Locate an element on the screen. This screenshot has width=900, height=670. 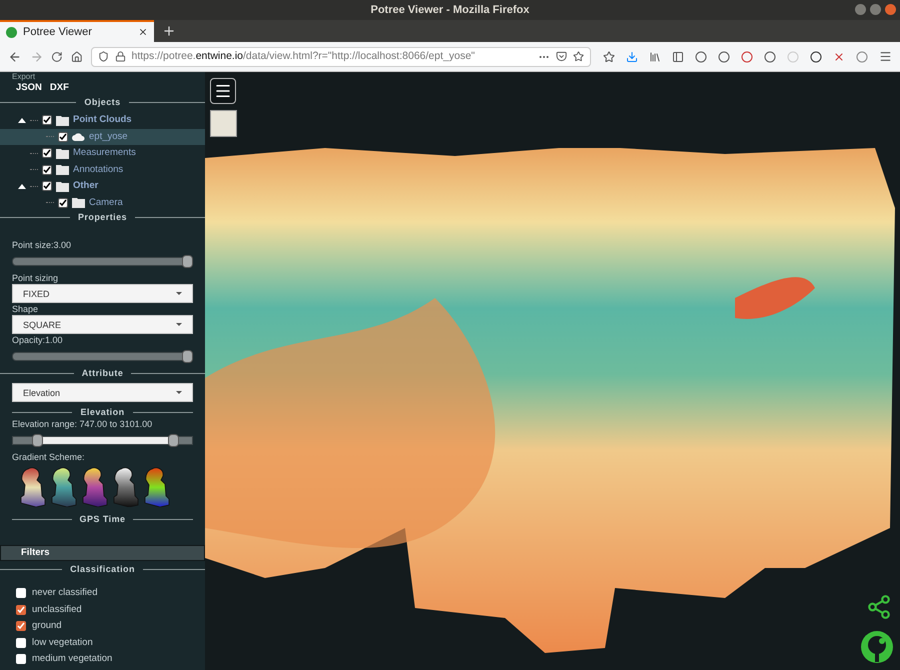
section-heading: GPS Time is located at coordinates (103, 519).